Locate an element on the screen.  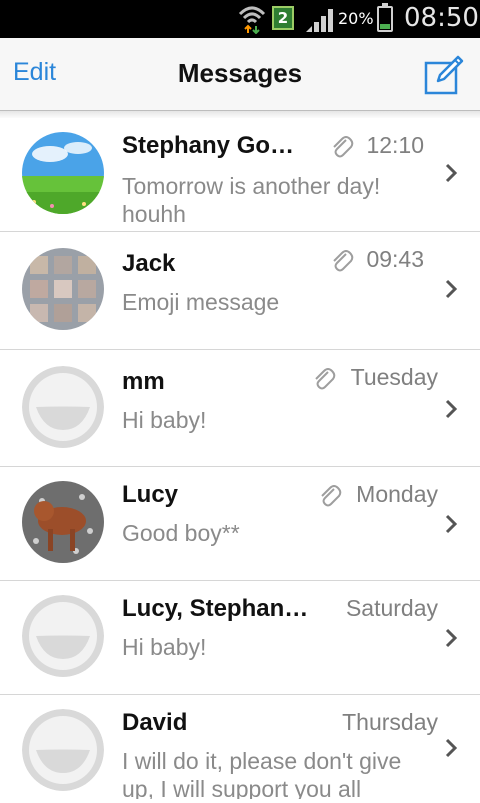
page-title: Messages is located at coordinates (240, 73).